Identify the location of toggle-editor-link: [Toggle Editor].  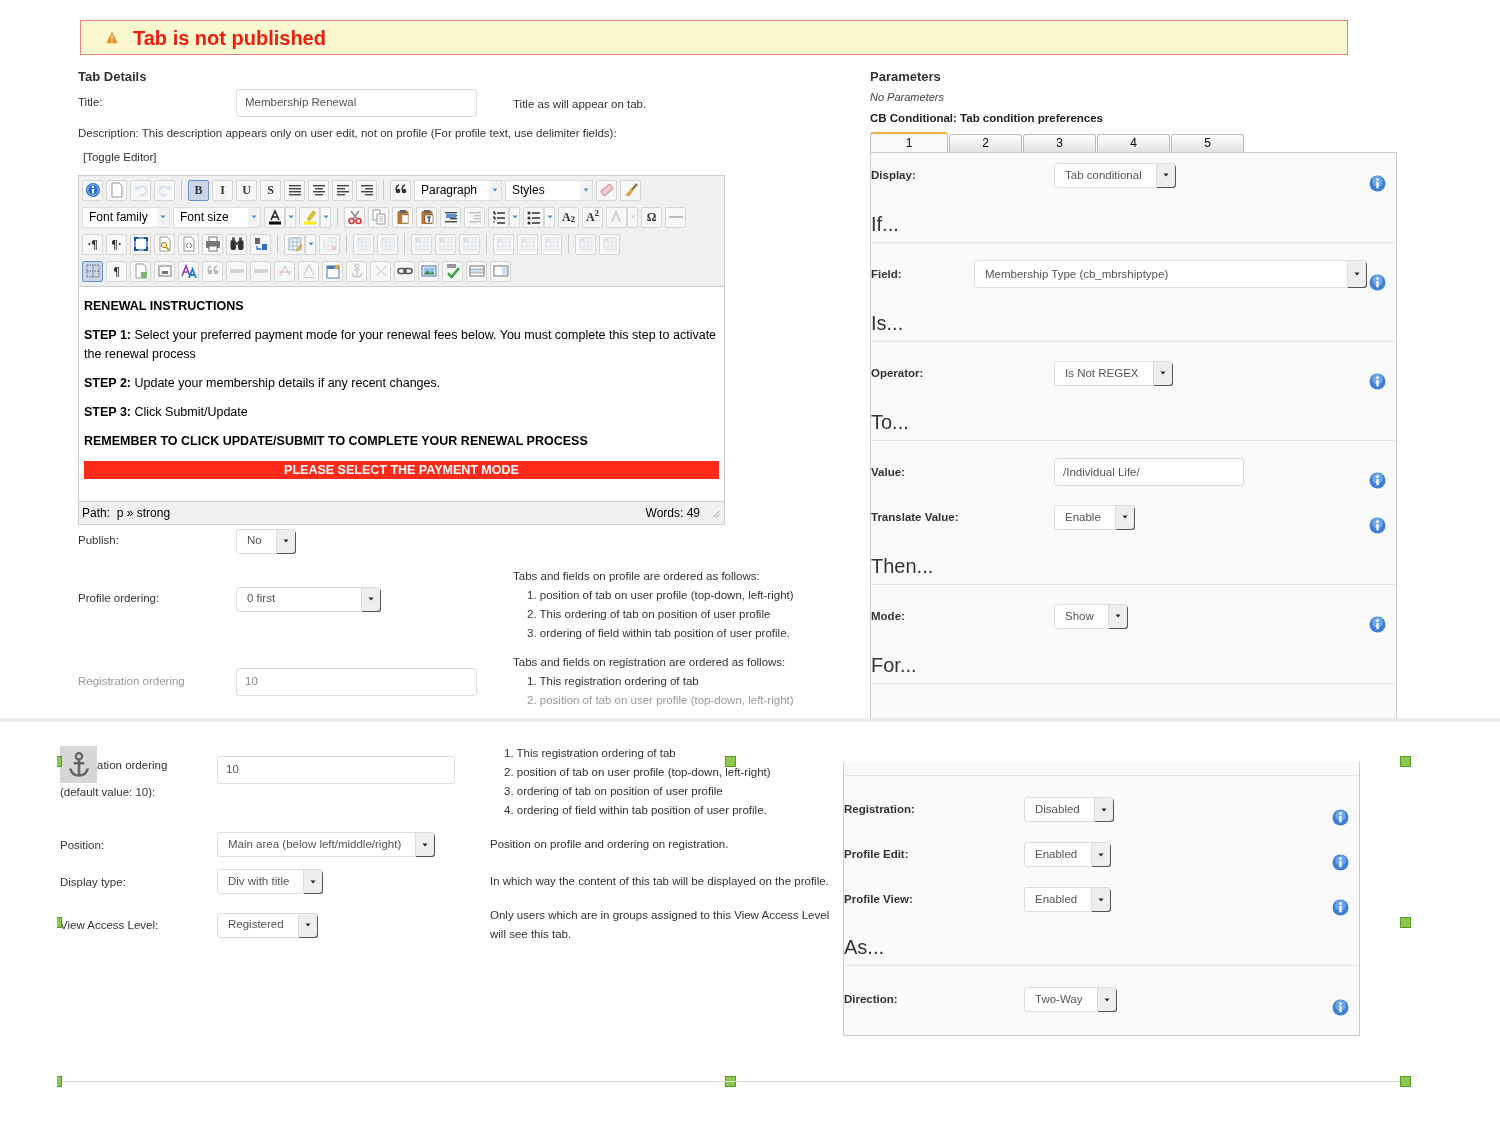
(120, 158).